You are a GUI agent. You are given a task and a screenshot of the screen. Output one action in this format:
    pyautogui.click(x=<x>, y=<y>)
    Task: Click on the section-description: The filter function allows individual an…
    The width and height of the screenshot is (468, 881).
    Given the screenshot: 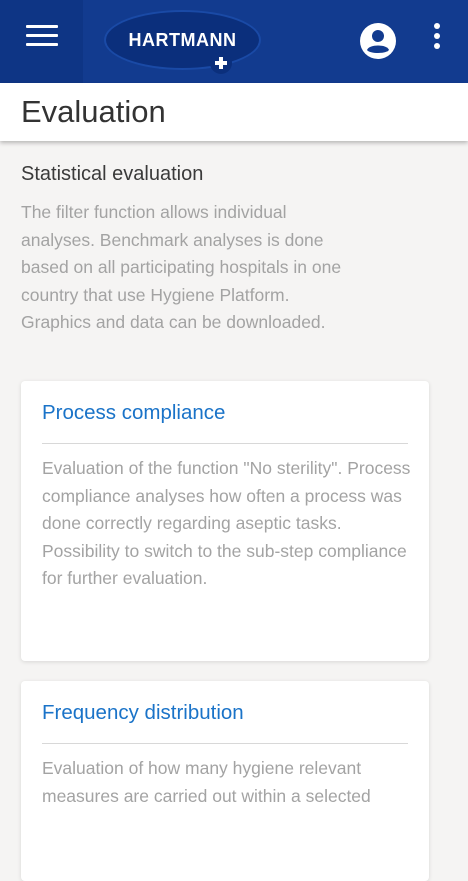 What is the action you would take?
    pyautogui.click(x=181, y=267)
    